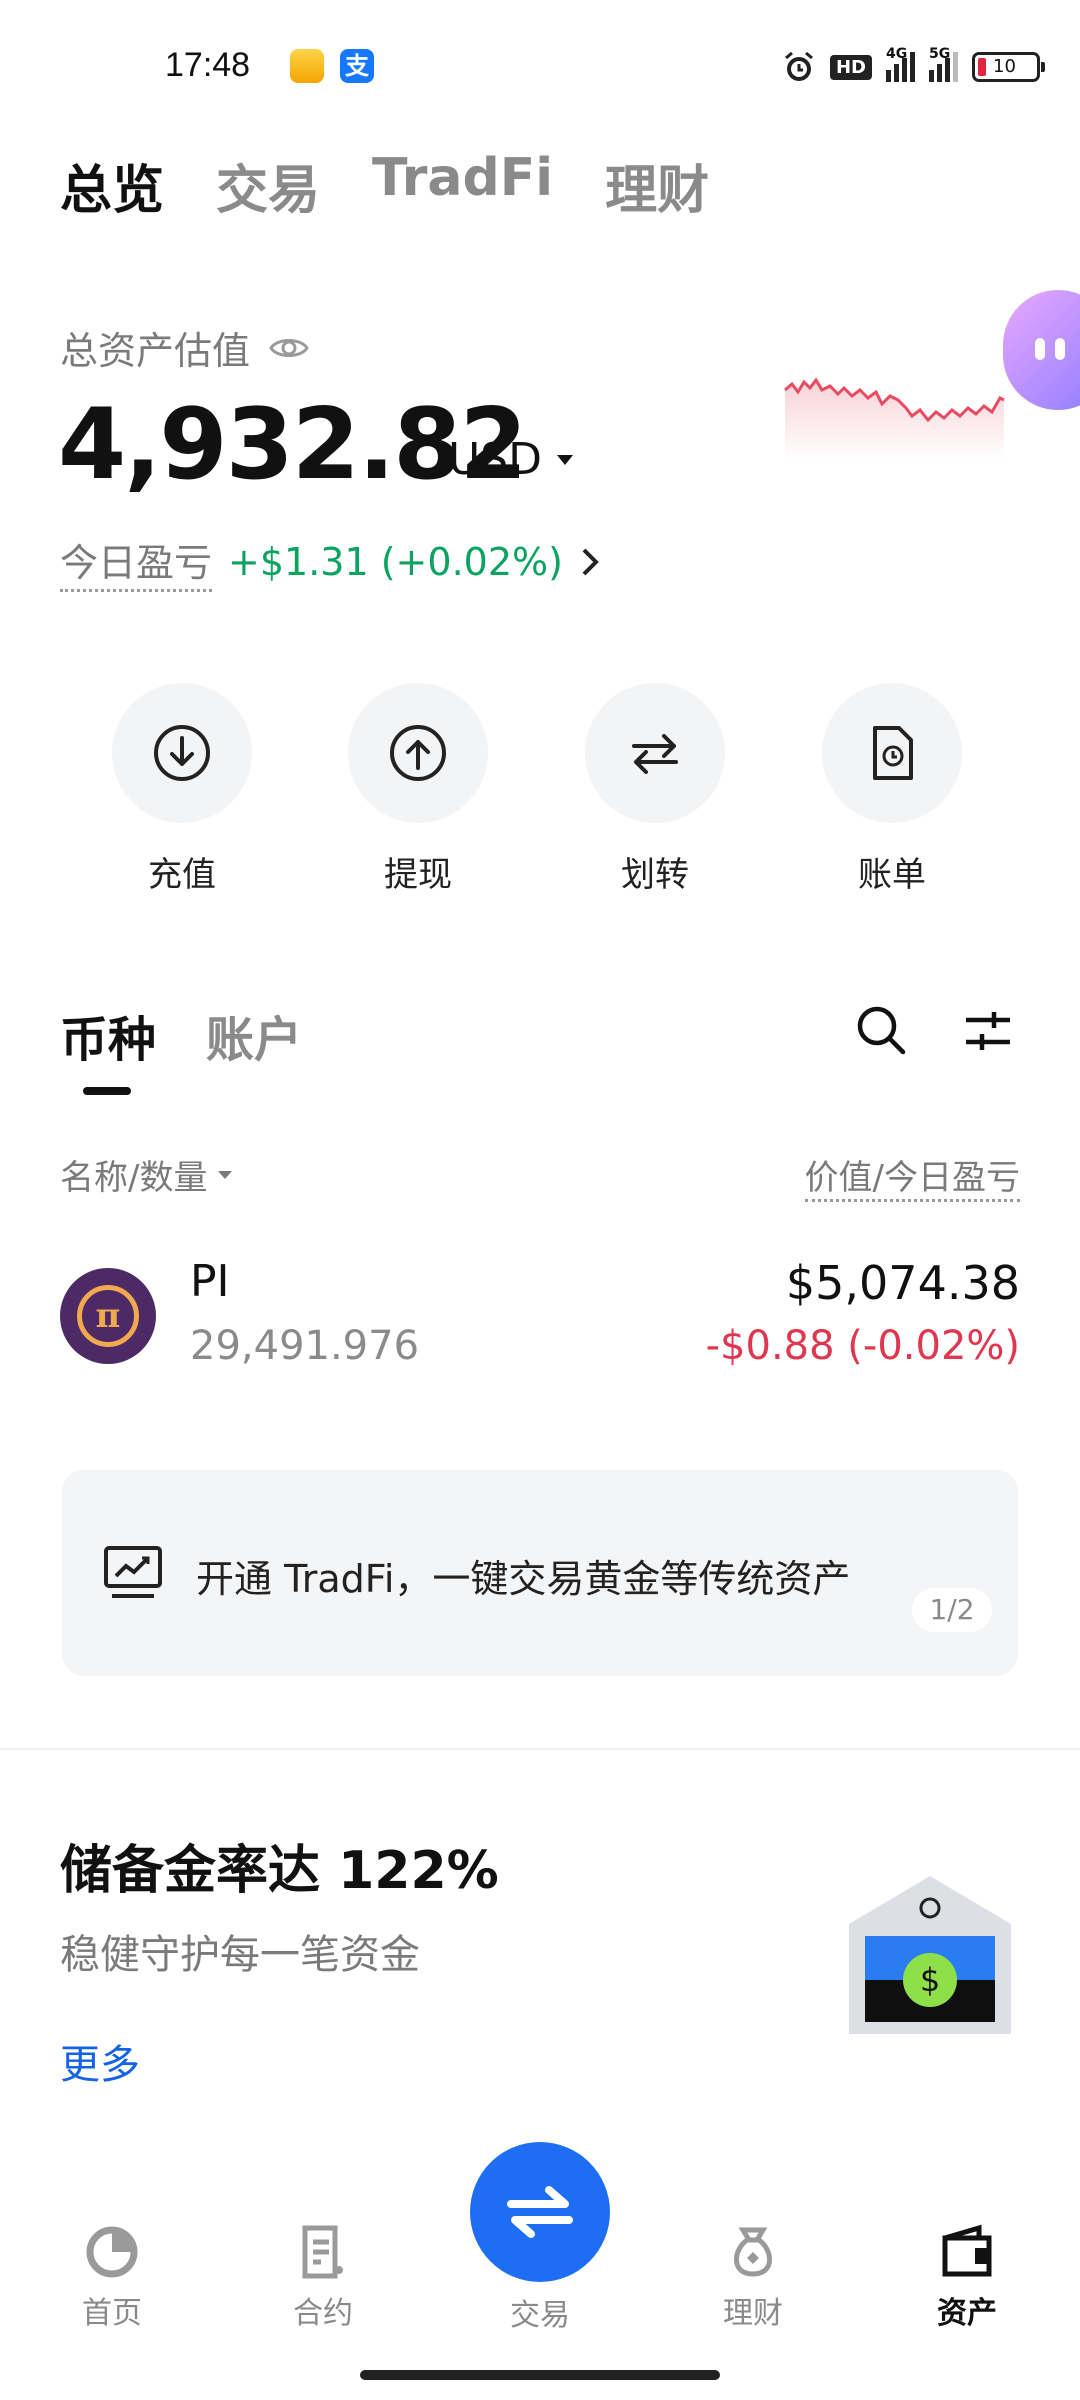  What do you see at coordinates (279, 1871) in the screenshot?
I see `reserve-ratio-title: 储备金率达 122%` at bounding box center [279, 1871].